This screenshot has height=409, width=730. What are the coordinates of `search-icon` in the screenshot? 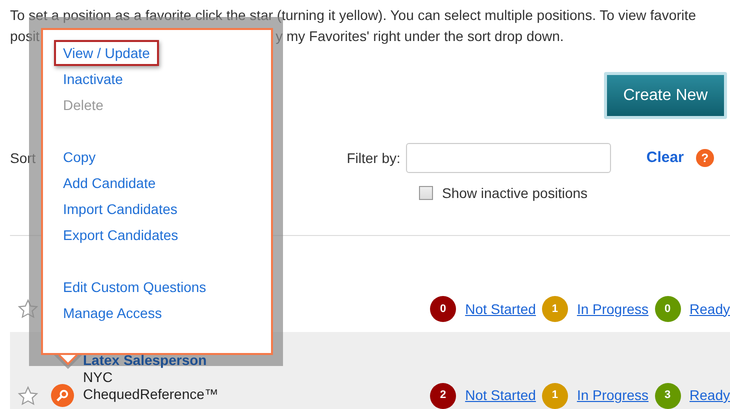 It's located at (62, 395).